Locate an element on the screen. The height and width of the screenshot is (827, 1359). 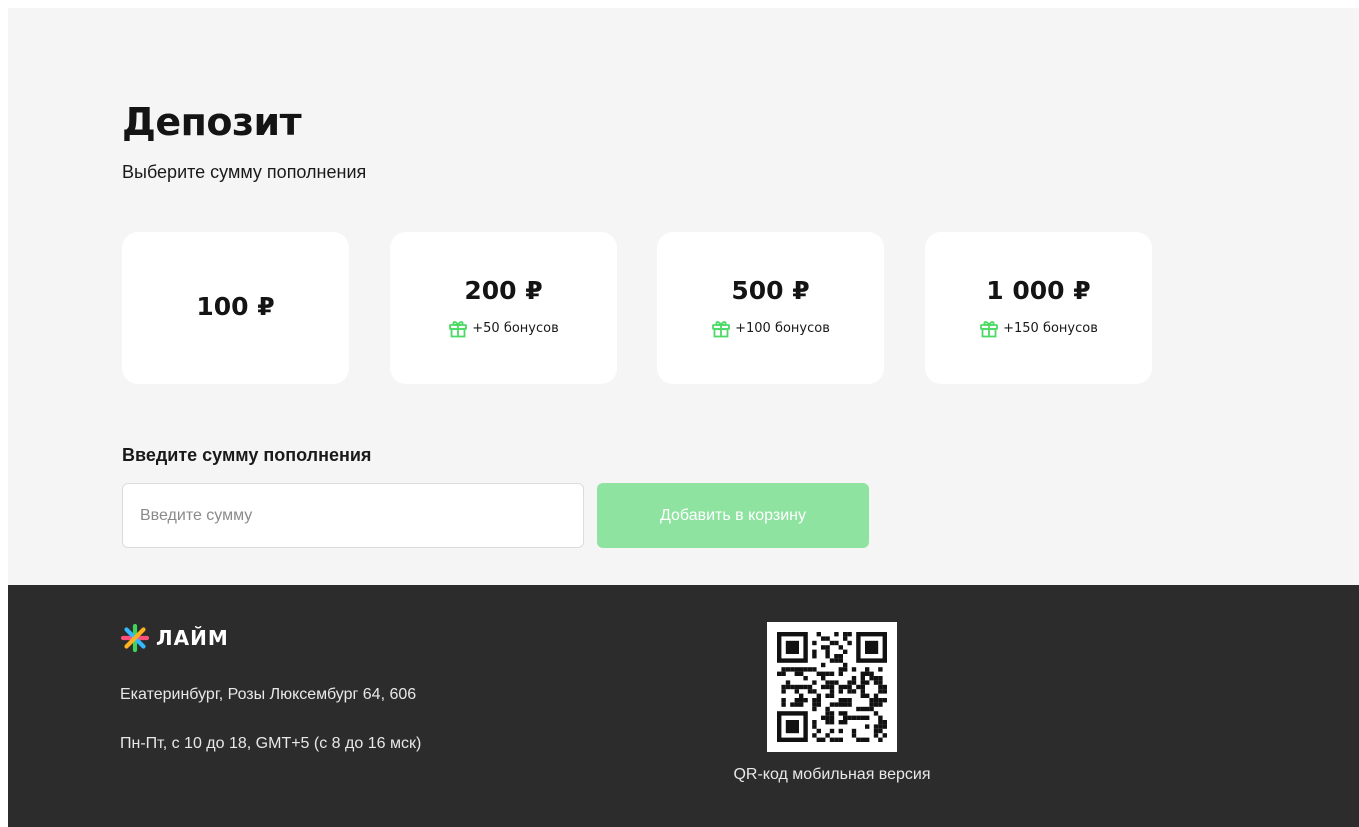
bonus-badge: +150 бонусов is located at coordinates (1038, 328).